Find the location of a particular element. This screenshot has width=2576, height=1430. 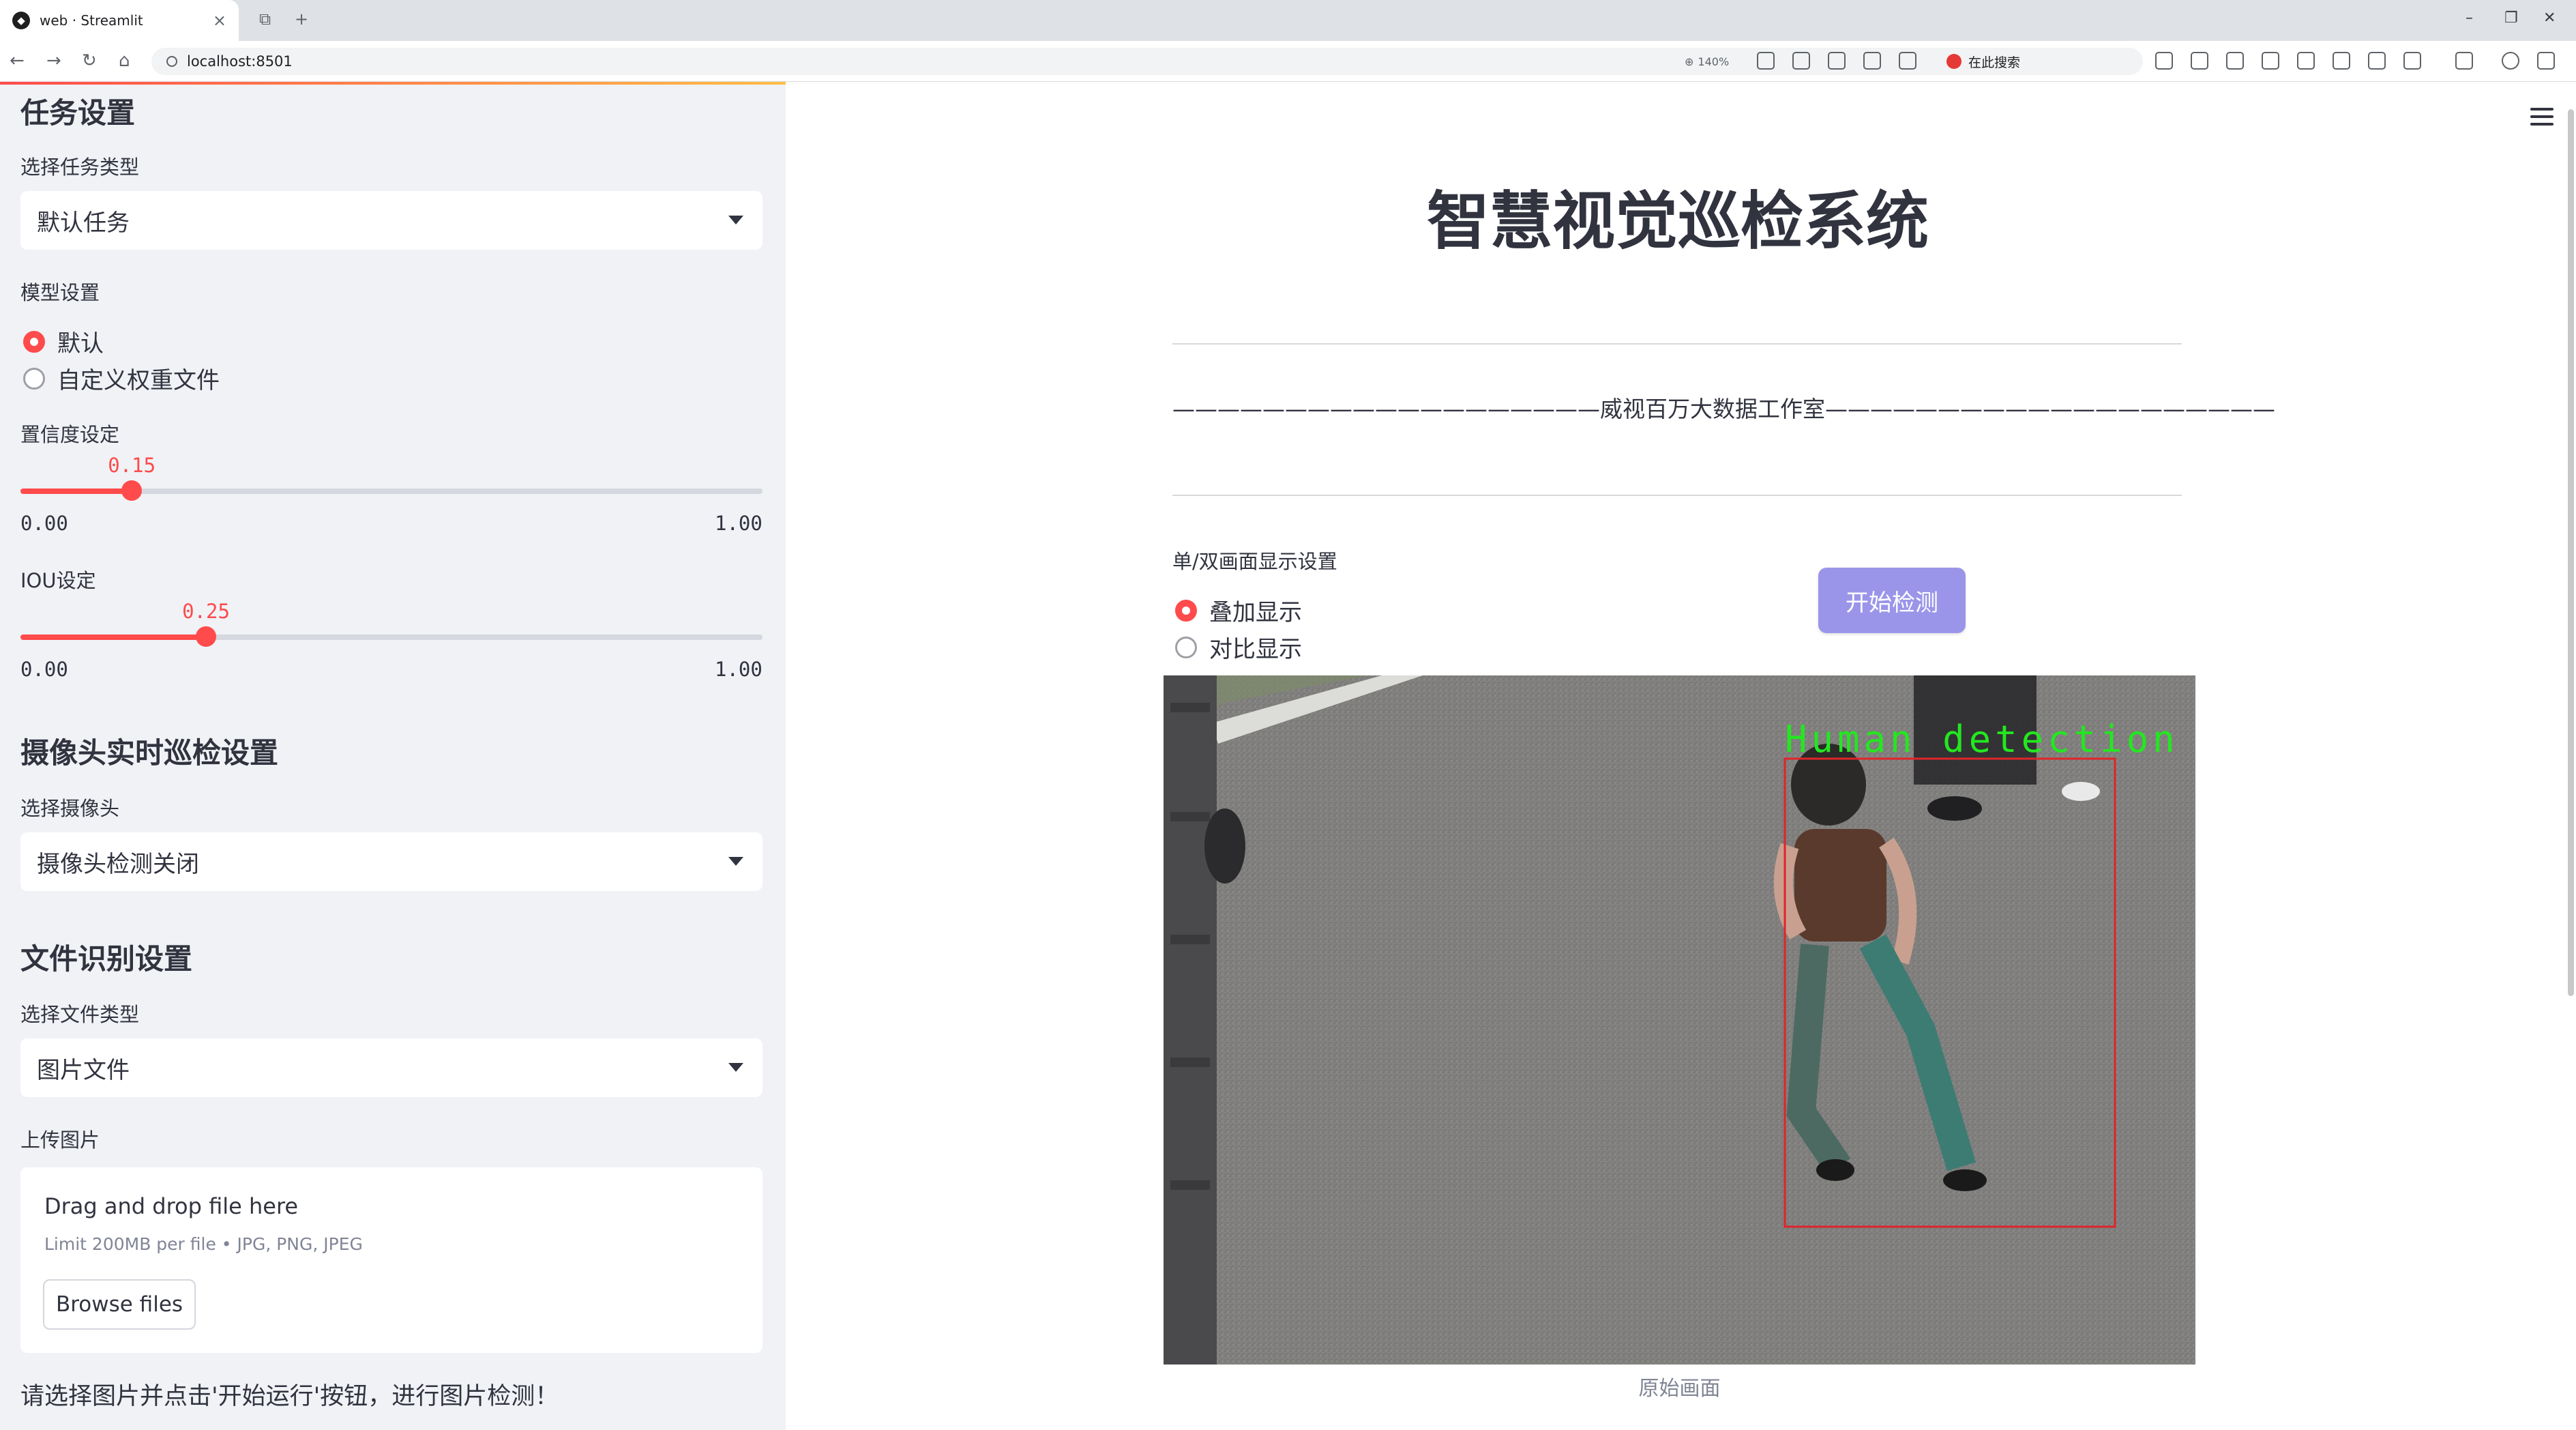

search-placeholder: 在此搜索 is located at coordinates (1994, 63).